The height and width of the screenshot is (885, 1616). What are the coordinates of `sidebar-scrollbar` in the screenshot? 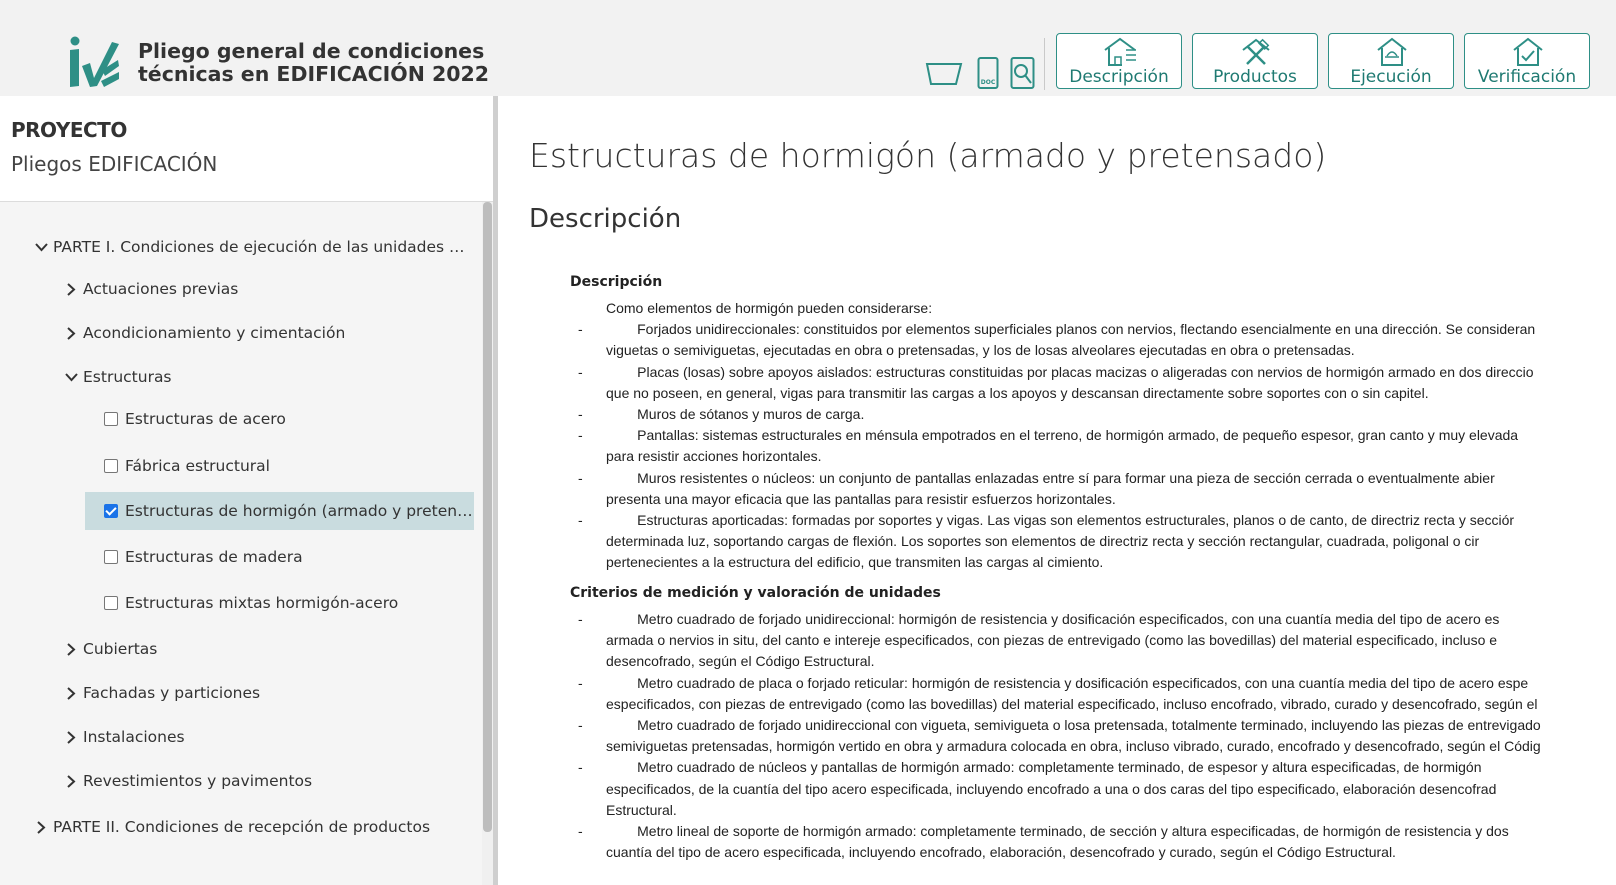 It's located at (487, 543).